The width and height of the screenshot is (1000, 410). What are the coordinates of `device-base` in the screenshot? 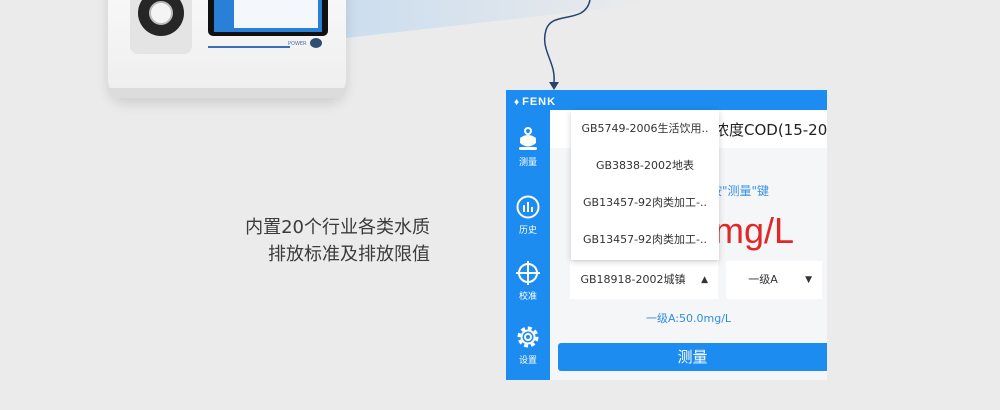 It's located at (227, 93).